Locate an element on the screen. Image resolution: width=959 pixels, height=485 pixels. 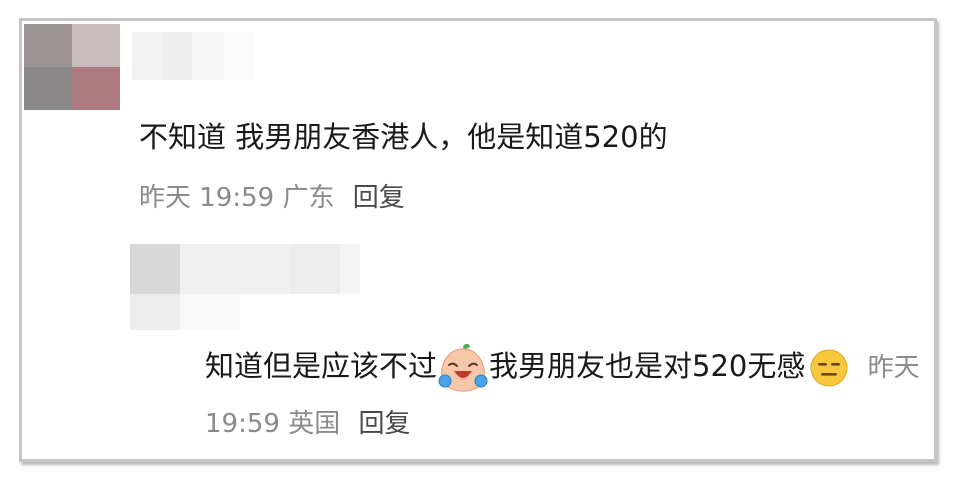
comment-location: 广东 is located at coordinates (308, 198).